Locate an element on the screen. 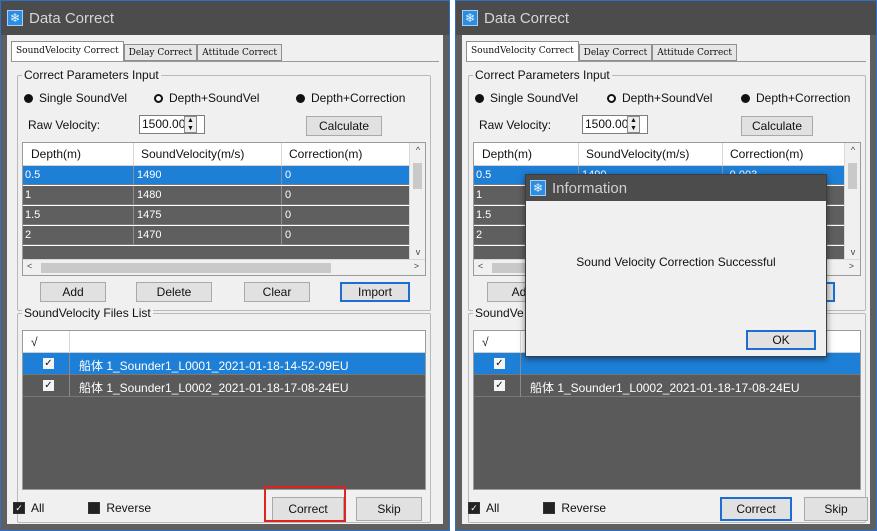 The image size is (877, 531). table-row: 1.5 1475 0 is located at coordinates (217, 215).